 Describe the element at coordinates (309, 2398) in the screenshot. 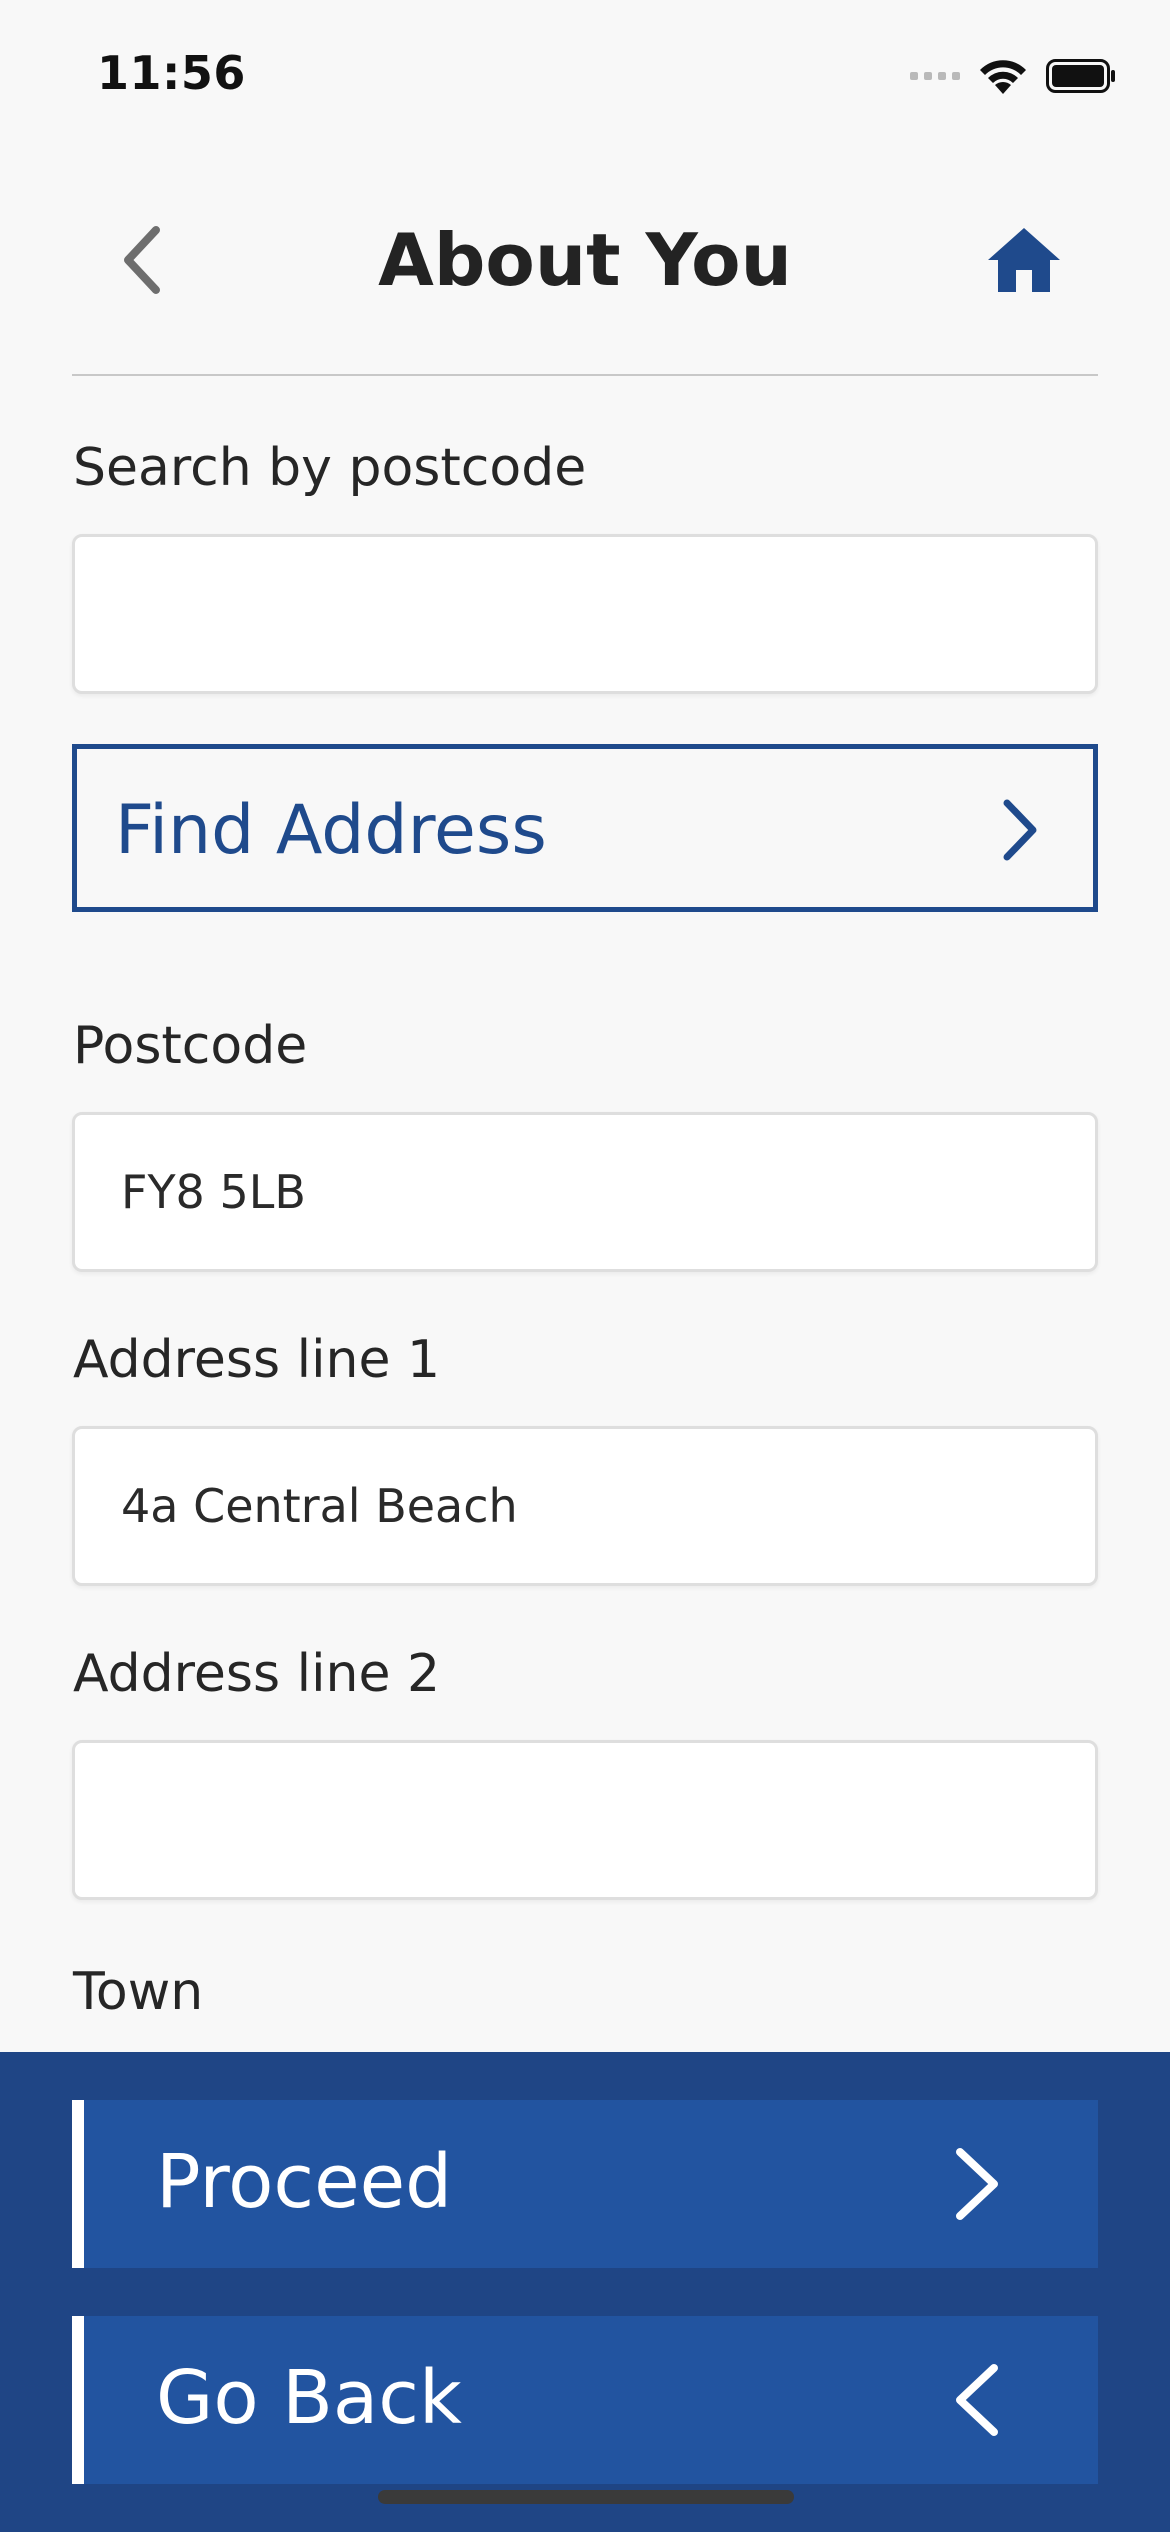

I see `go-back-label: Go Back` at that location.